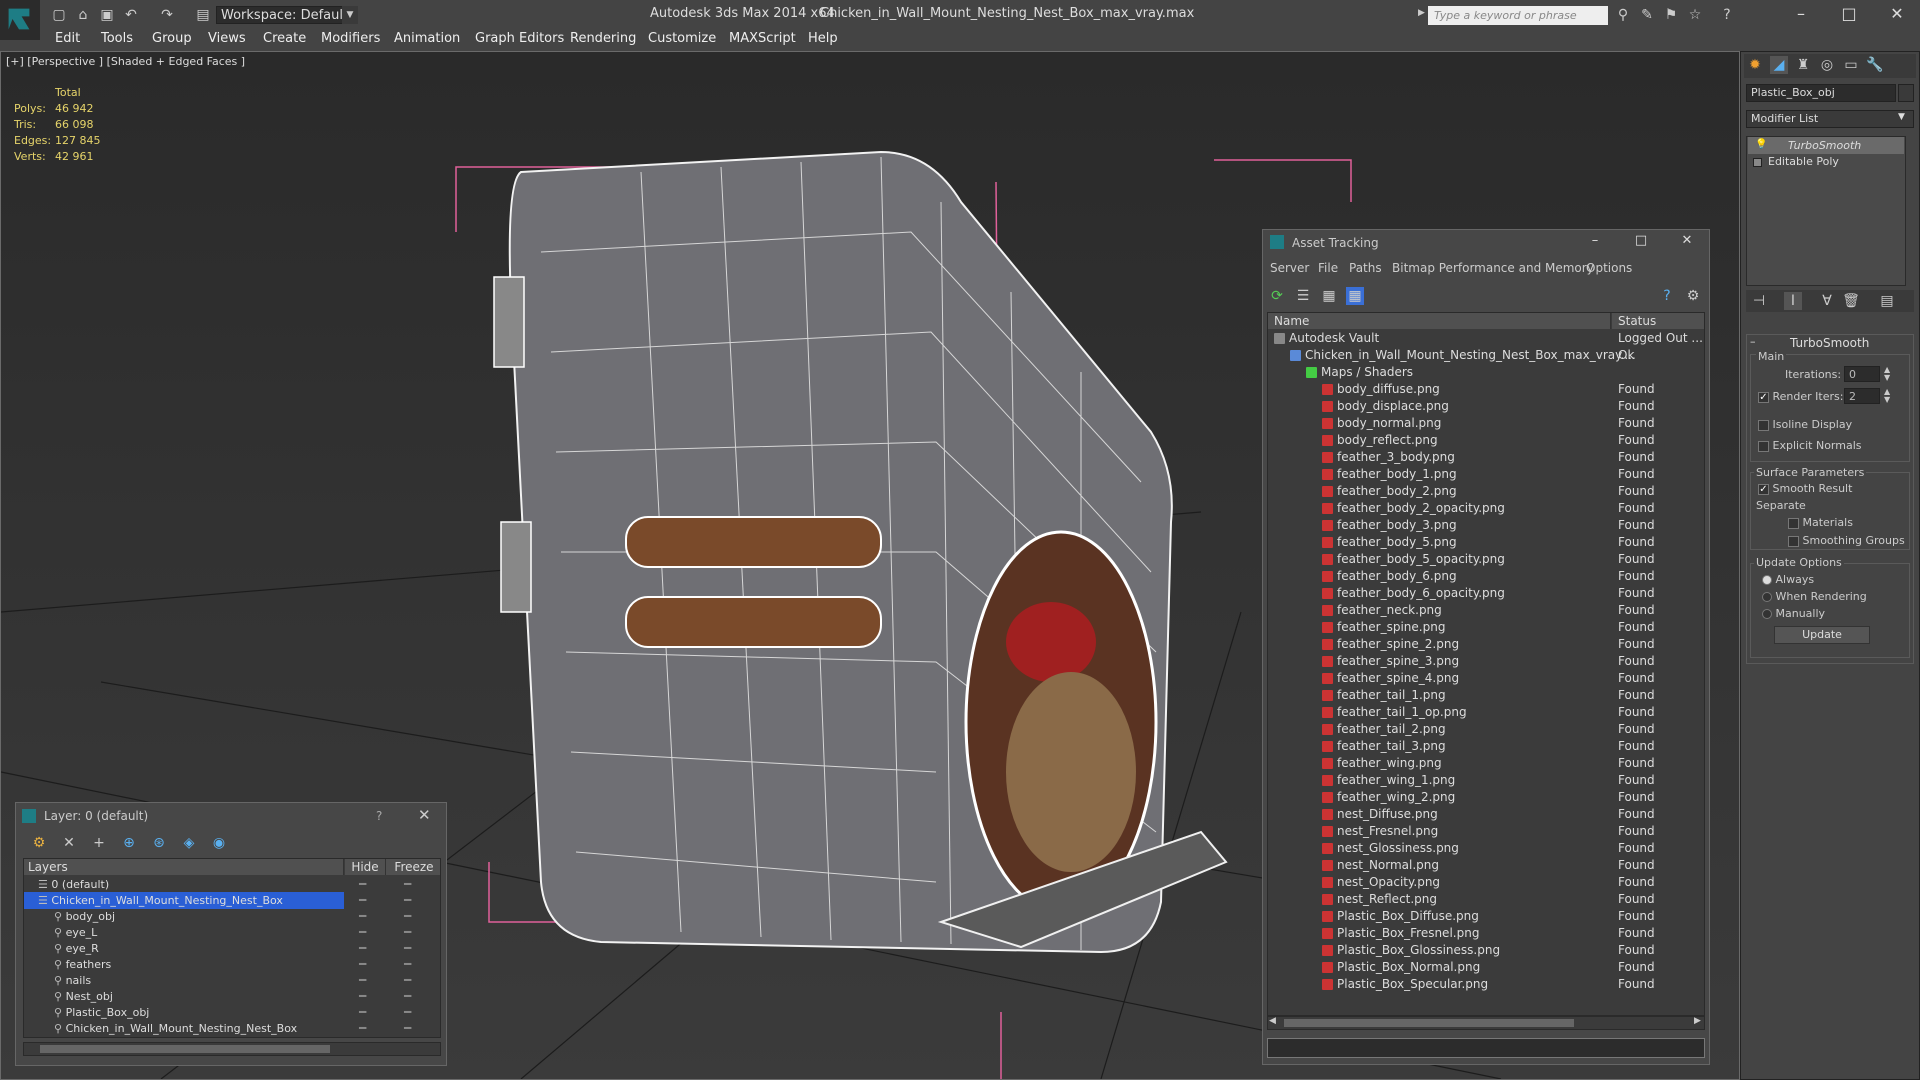 This screenshot has height=1080, width=1920. What do you see at coordinates (160, 900) in the screenshot?
I see `layer-row: ☰ Chicken_in_Wall_Mount_Nesting_Nest_Box` at bounding box center [160, 900].